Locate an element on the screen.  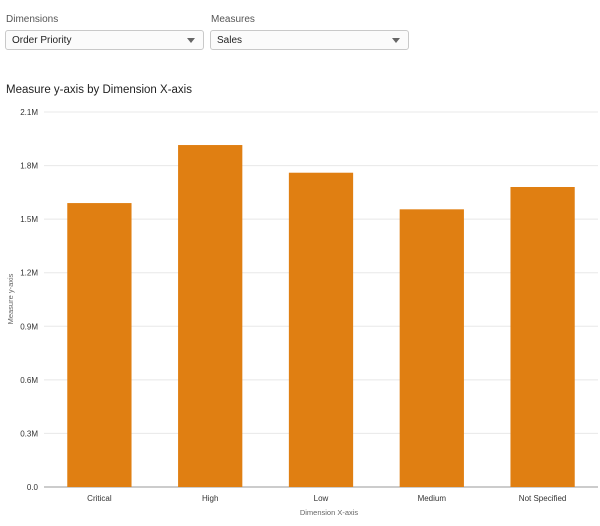
y-axis-title: Measure y-axis is located at coordinates (10, 298).